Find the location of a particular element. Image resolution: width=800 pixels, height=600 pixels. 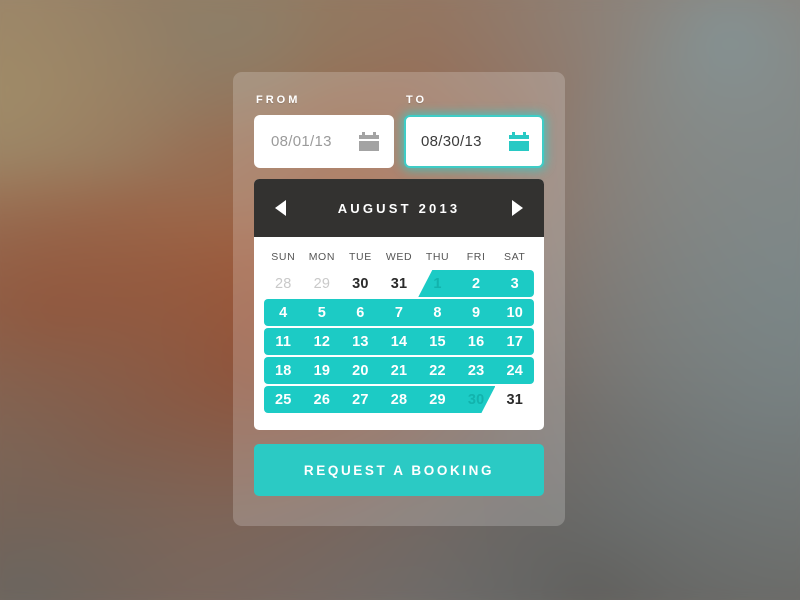

calendar-day-cell: 16 is located at coordinates (476, 342).